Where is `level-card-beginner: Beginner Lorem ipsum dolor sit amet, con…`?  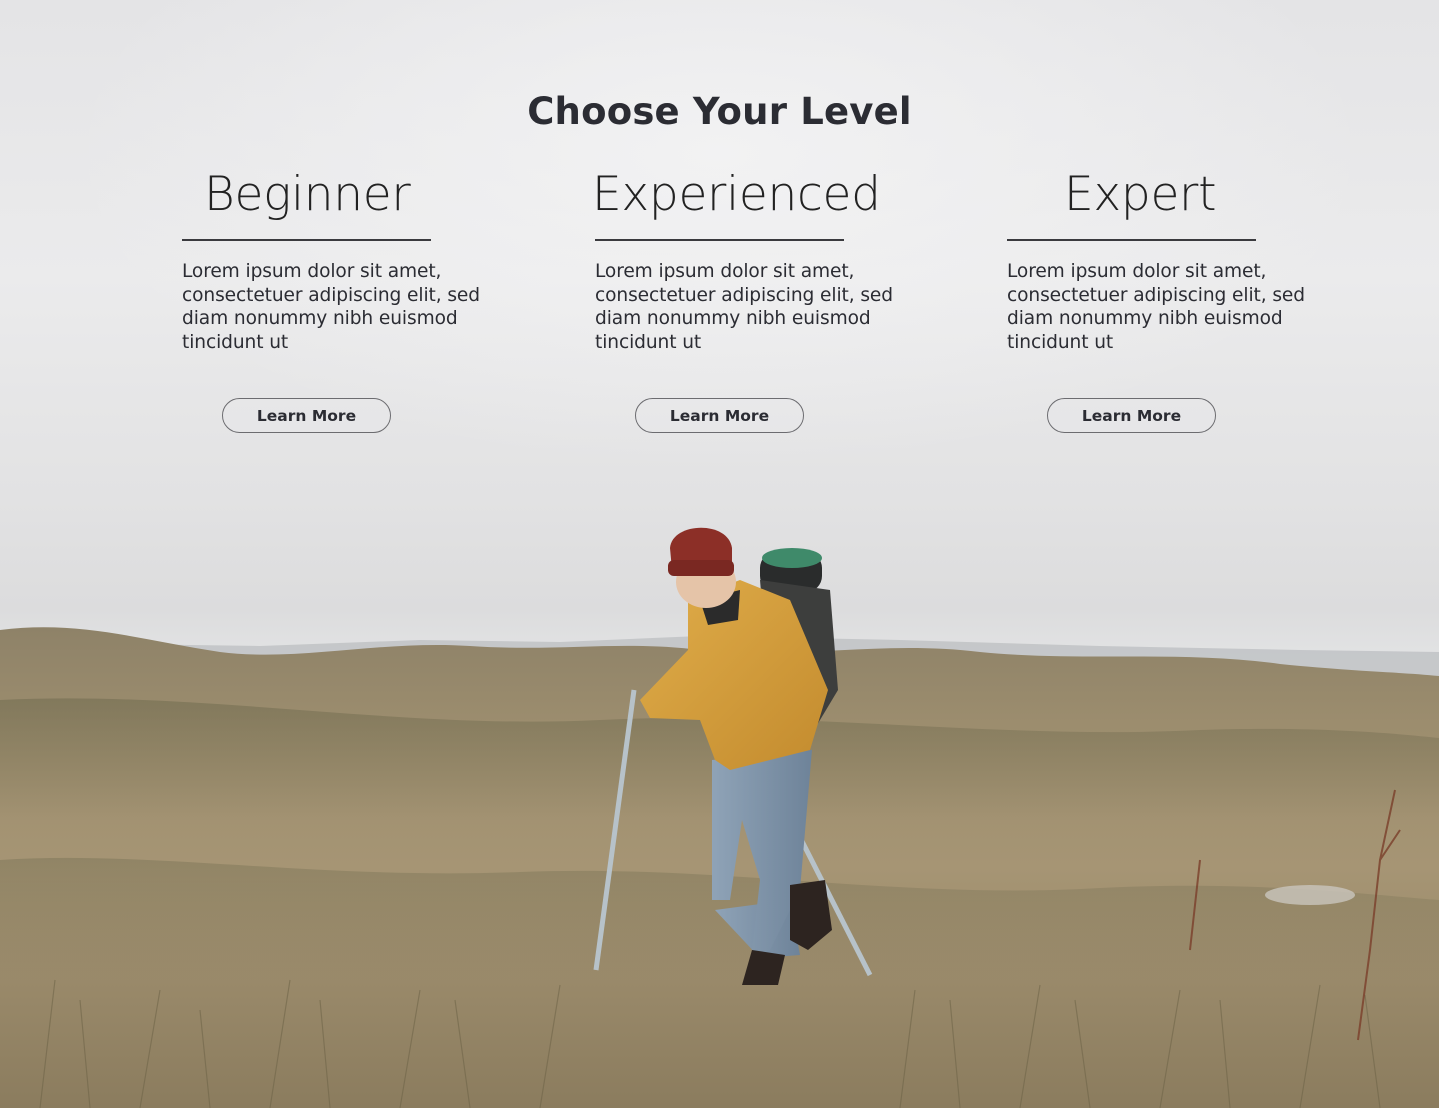 level-card-beginner: Beginner Lorem ipsum dolor sit amet, con… is located at coordinates (332, 299).